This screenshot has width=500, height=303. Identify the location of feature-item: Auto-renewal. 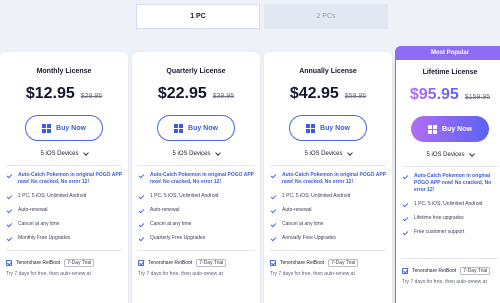
(196, 210).